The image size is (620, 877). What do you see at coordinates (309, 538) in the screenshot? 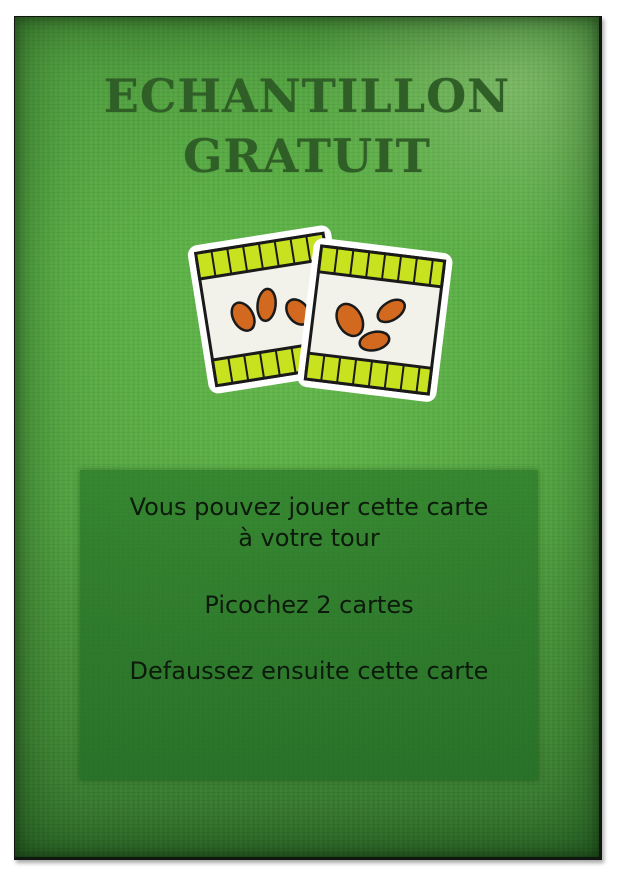
I see `rule-play-line2: à votre tour` at bounding box center [309, 538].